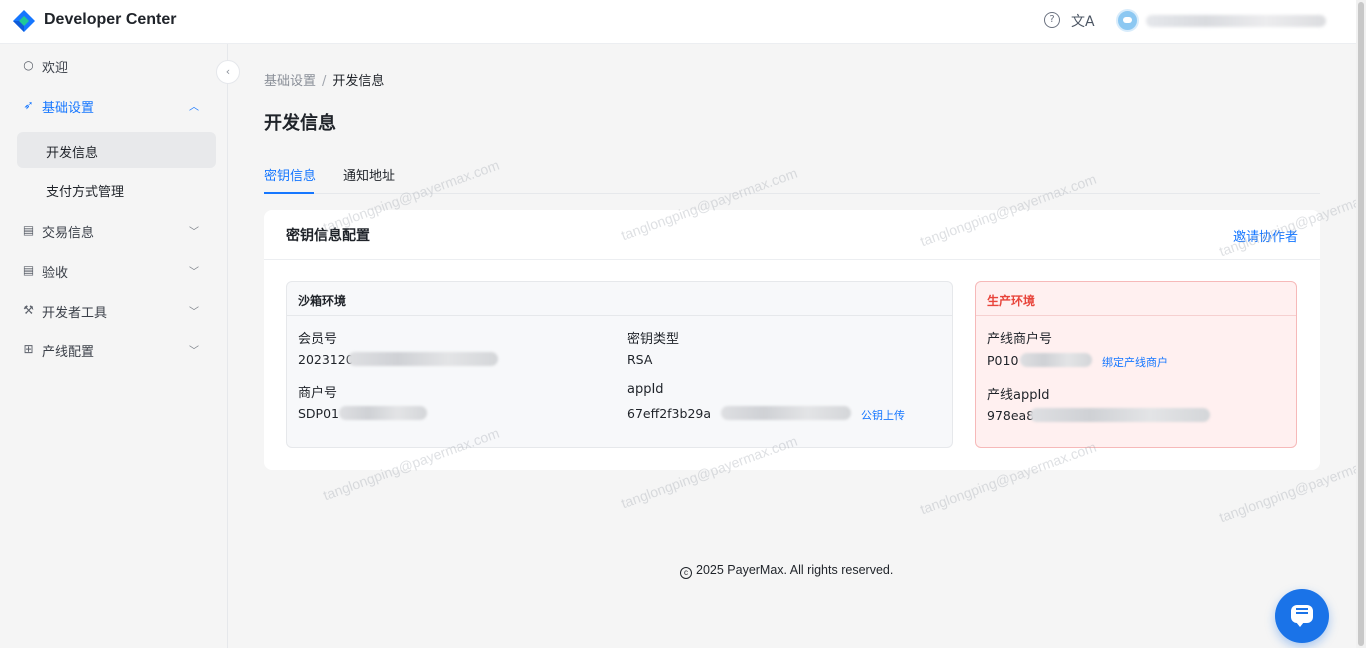  Describe the element at coordinates (28, 349) in the screenshot. I see `network-icon: ⊞` at that location.